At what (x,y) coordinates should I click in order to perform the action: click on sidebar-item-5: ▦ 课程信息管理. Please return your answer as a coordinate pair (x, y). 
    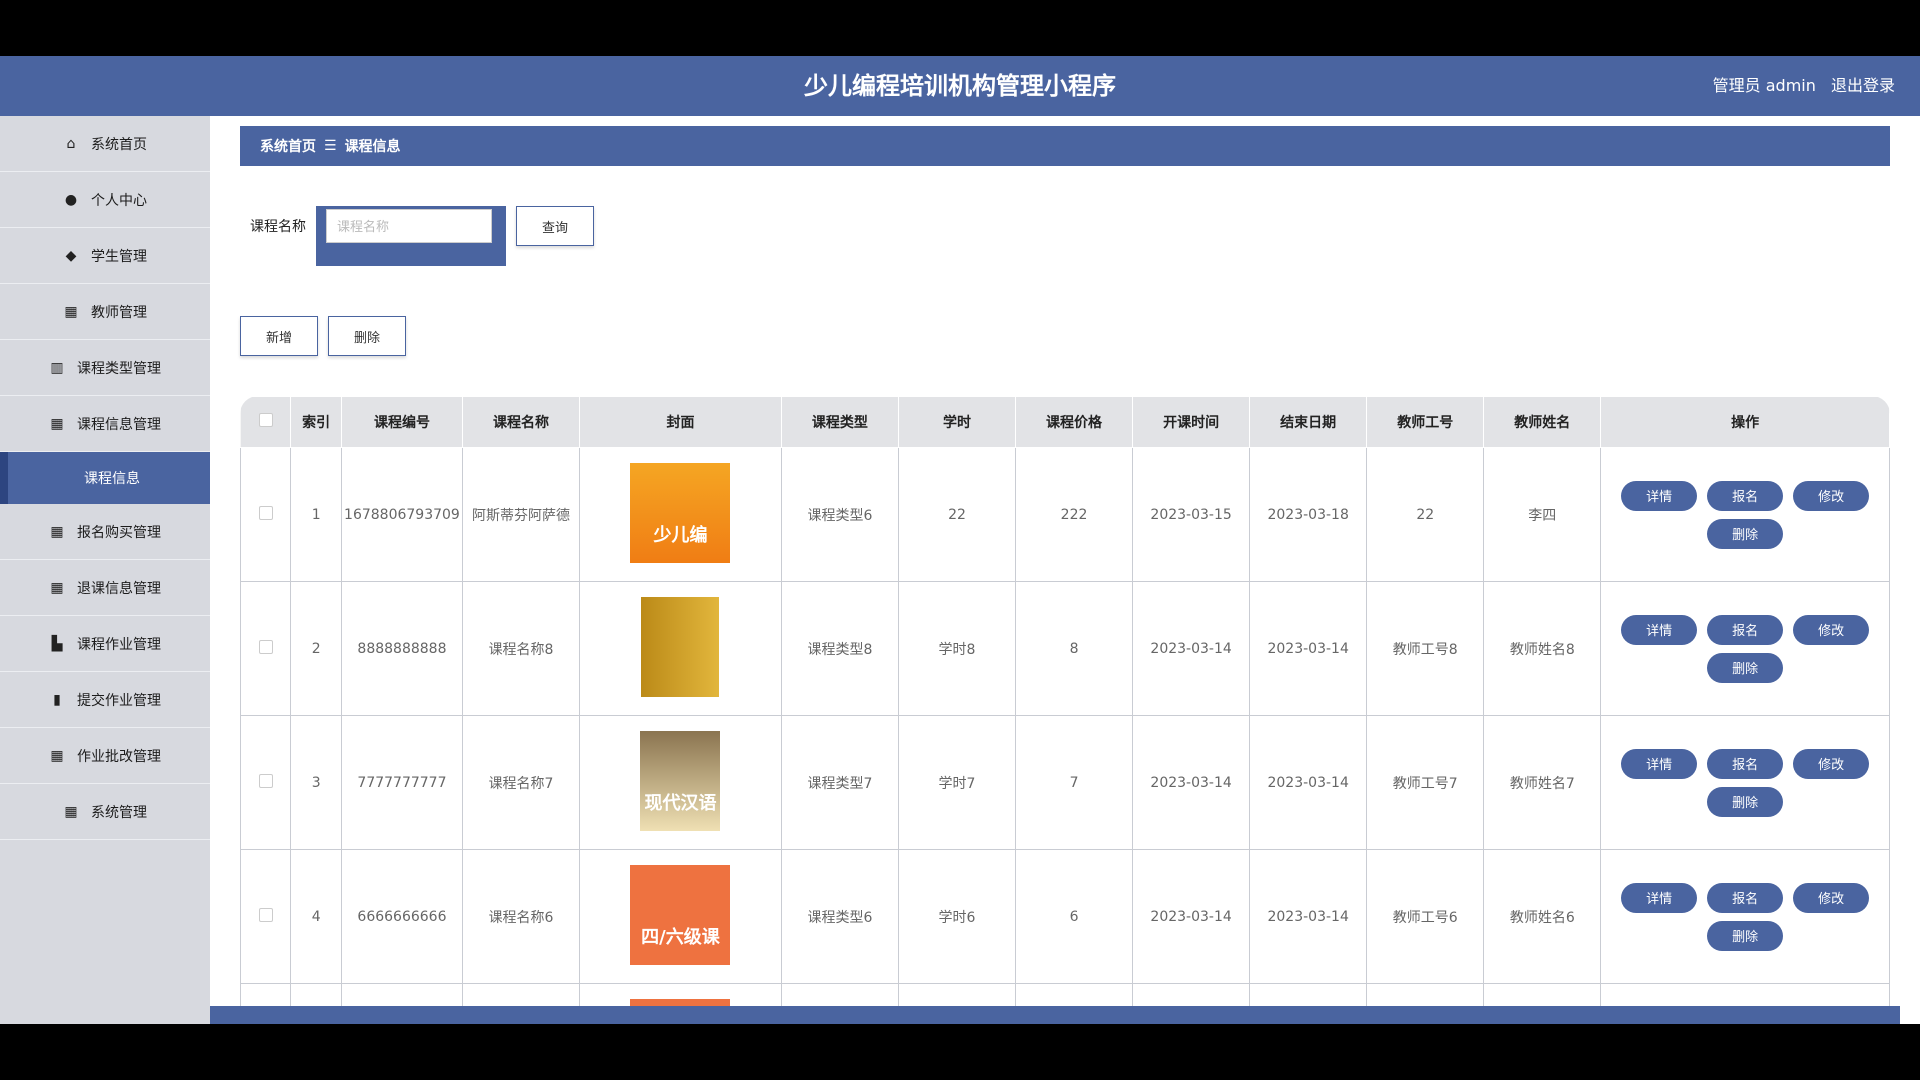
    Looking at the image, I should click on (105, 424).